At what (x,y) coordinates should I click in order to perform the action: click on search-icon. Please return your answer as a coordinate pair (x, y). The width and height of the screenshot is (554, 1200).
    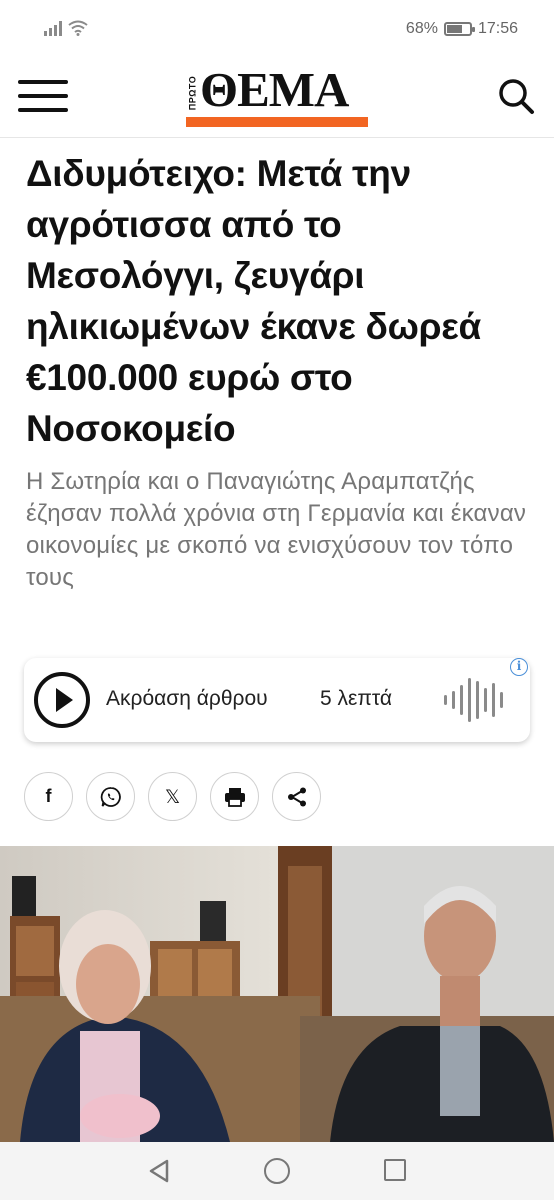
    Looking at the image, I should click on (516, 96).